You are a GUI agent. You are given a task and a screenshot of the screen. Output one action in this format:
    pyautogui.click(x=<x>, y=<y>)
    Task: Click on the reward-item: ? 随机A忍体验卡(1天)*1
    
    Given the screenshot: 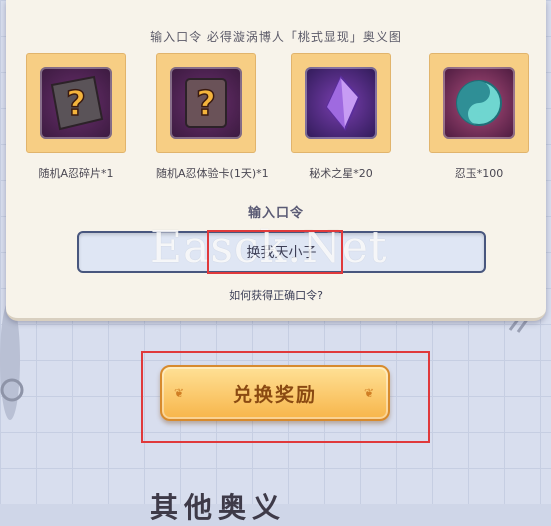 What is the action you would take?
    pyautogui.click(x=212, y=117)
    